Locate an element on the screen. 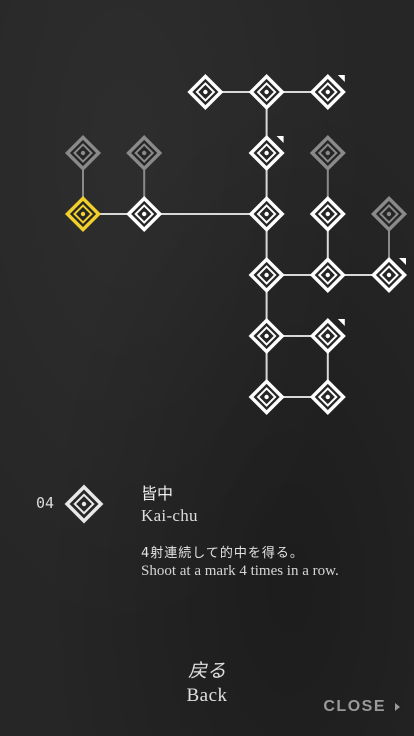 Image resolution: width=414 pixels, height=736 pixels. achievement-description-jp: 4射連続して的中を得る。 is located at coordinates (222, 553).